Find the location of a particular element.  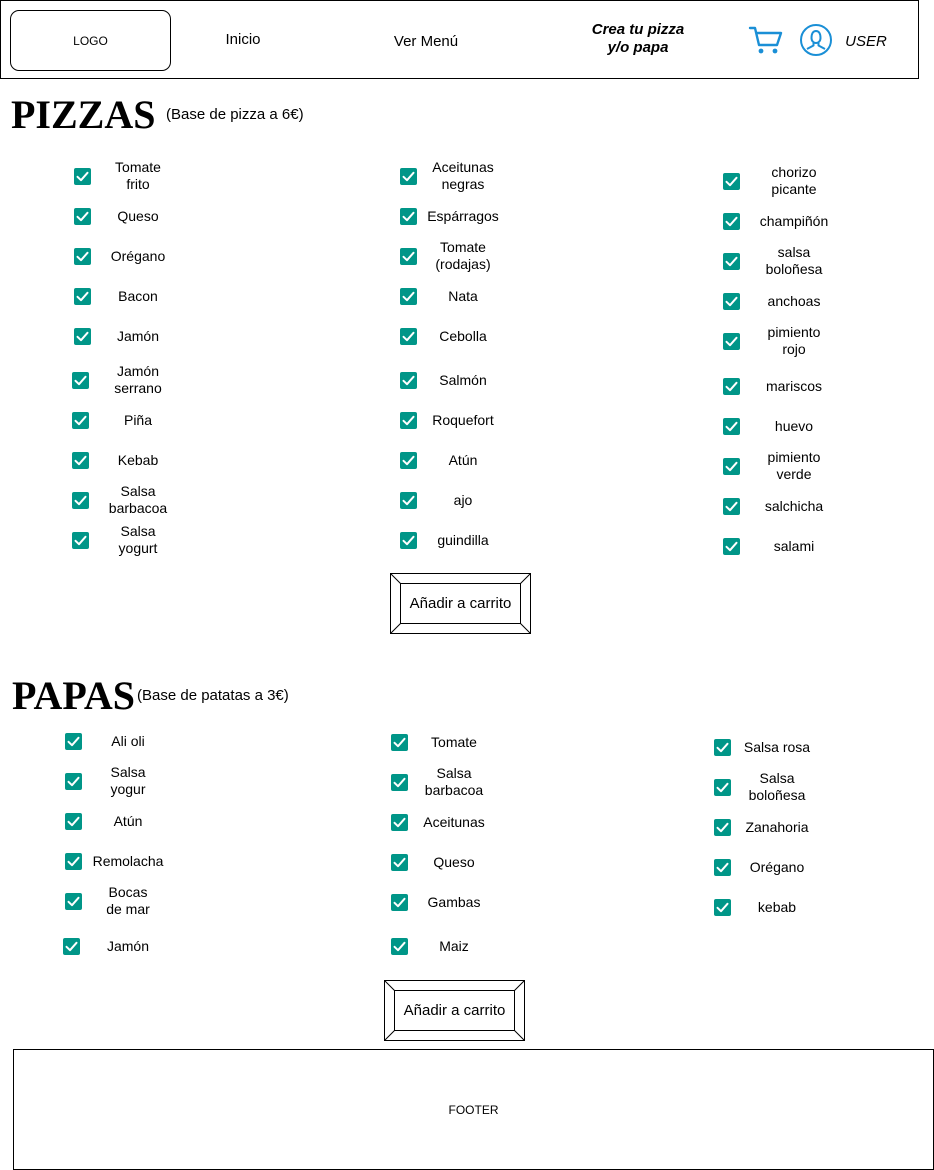

papas-option: Remolacha is located at coordinates (119, 861).